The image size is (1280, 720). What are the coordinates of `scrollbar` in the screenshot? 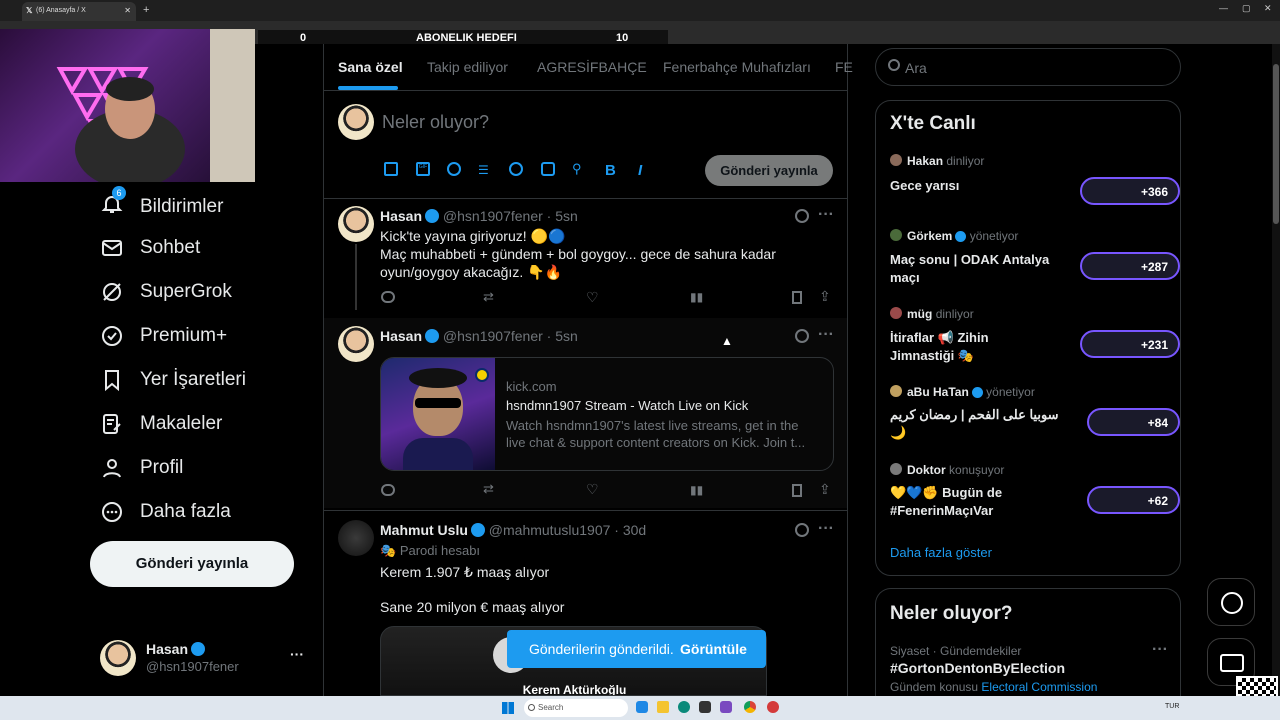 It's located at (1276, 370).